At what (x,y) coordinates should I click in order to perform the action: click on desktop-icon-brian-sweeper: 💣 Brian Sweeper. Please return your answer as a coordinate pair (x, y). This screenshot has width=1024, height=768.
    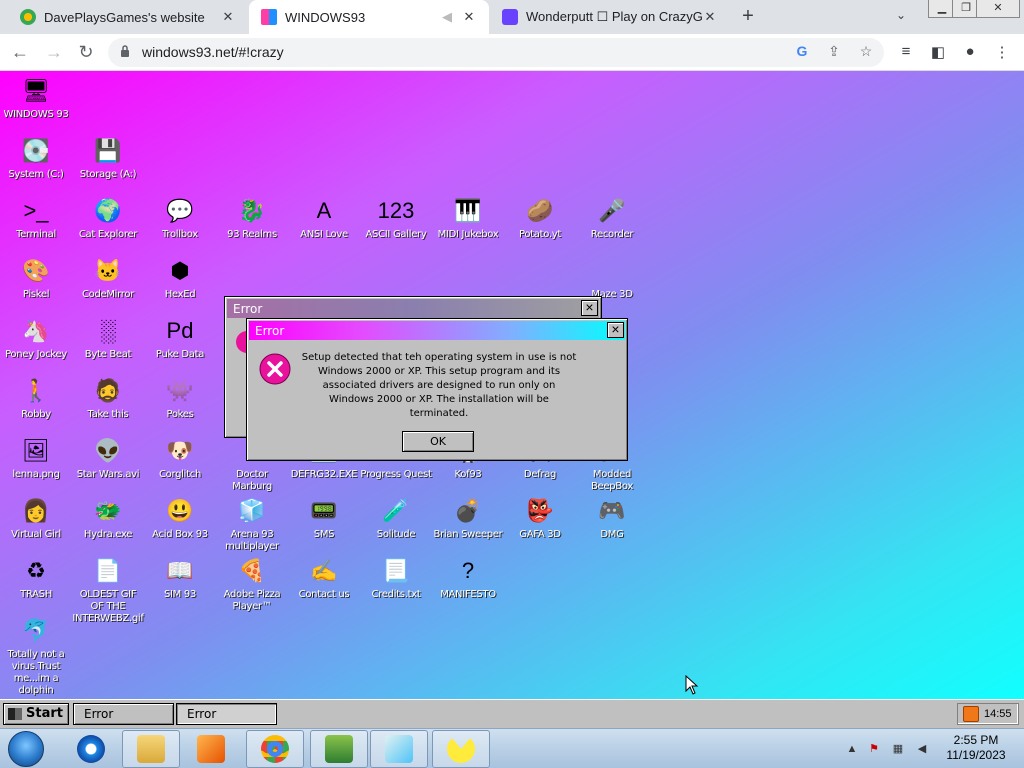
    Looking at the image, I should click on (468, 518).